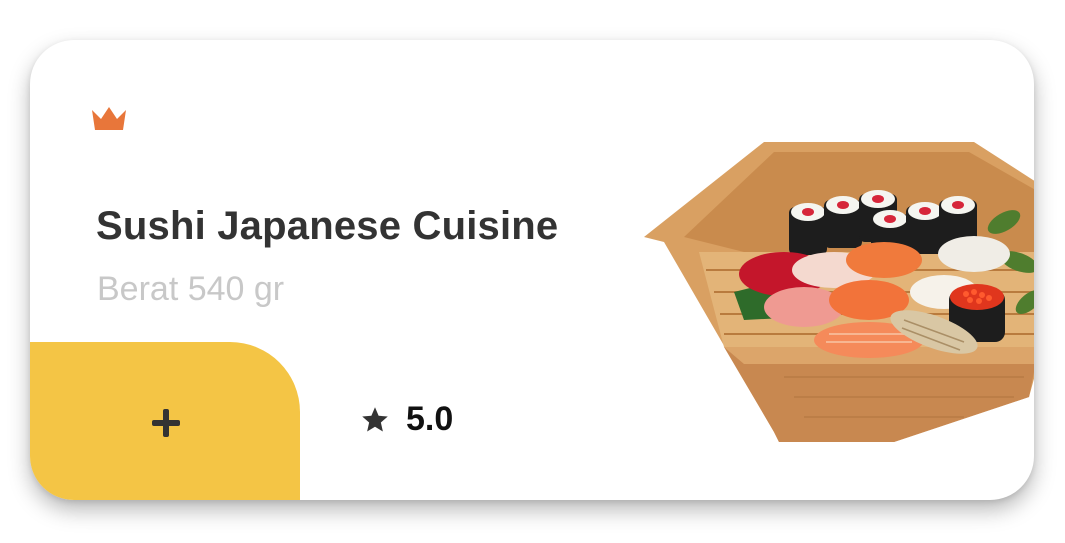  Describe the element at coordinates (430, 419) in the screenshot. I see `rating-value: 5.0` at that location.